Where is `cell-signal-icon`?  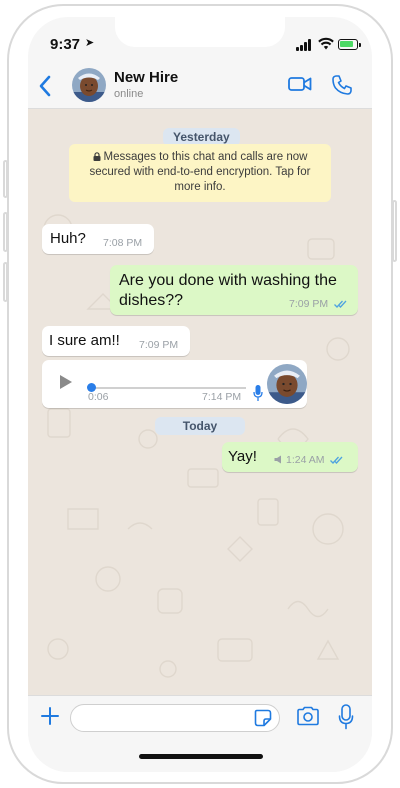
cell-signal-icon is located at coordinates (305, 45).